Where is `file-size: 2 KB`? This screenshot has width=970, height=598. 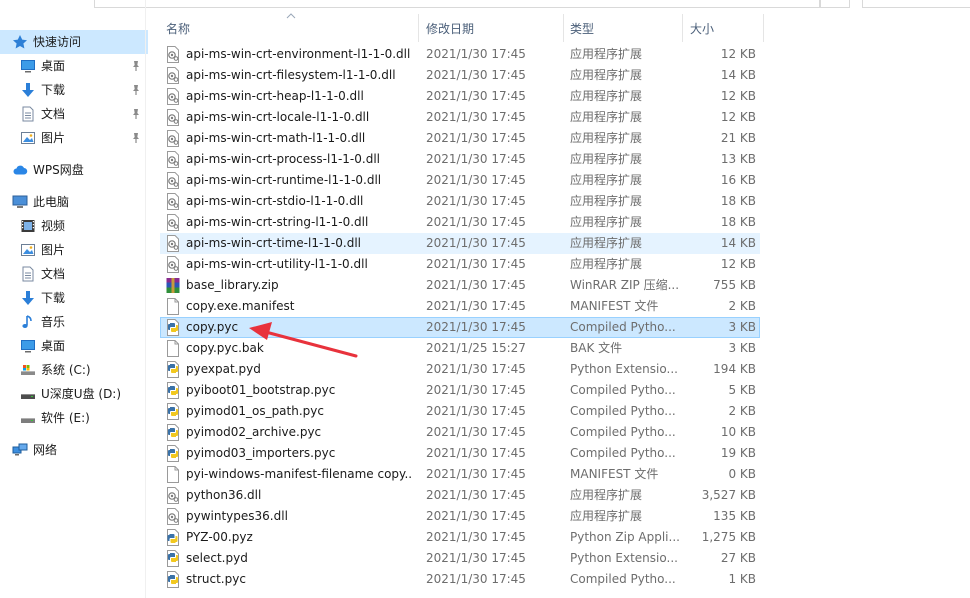
file-size: 2 KB is located at coordinates (742, 411).